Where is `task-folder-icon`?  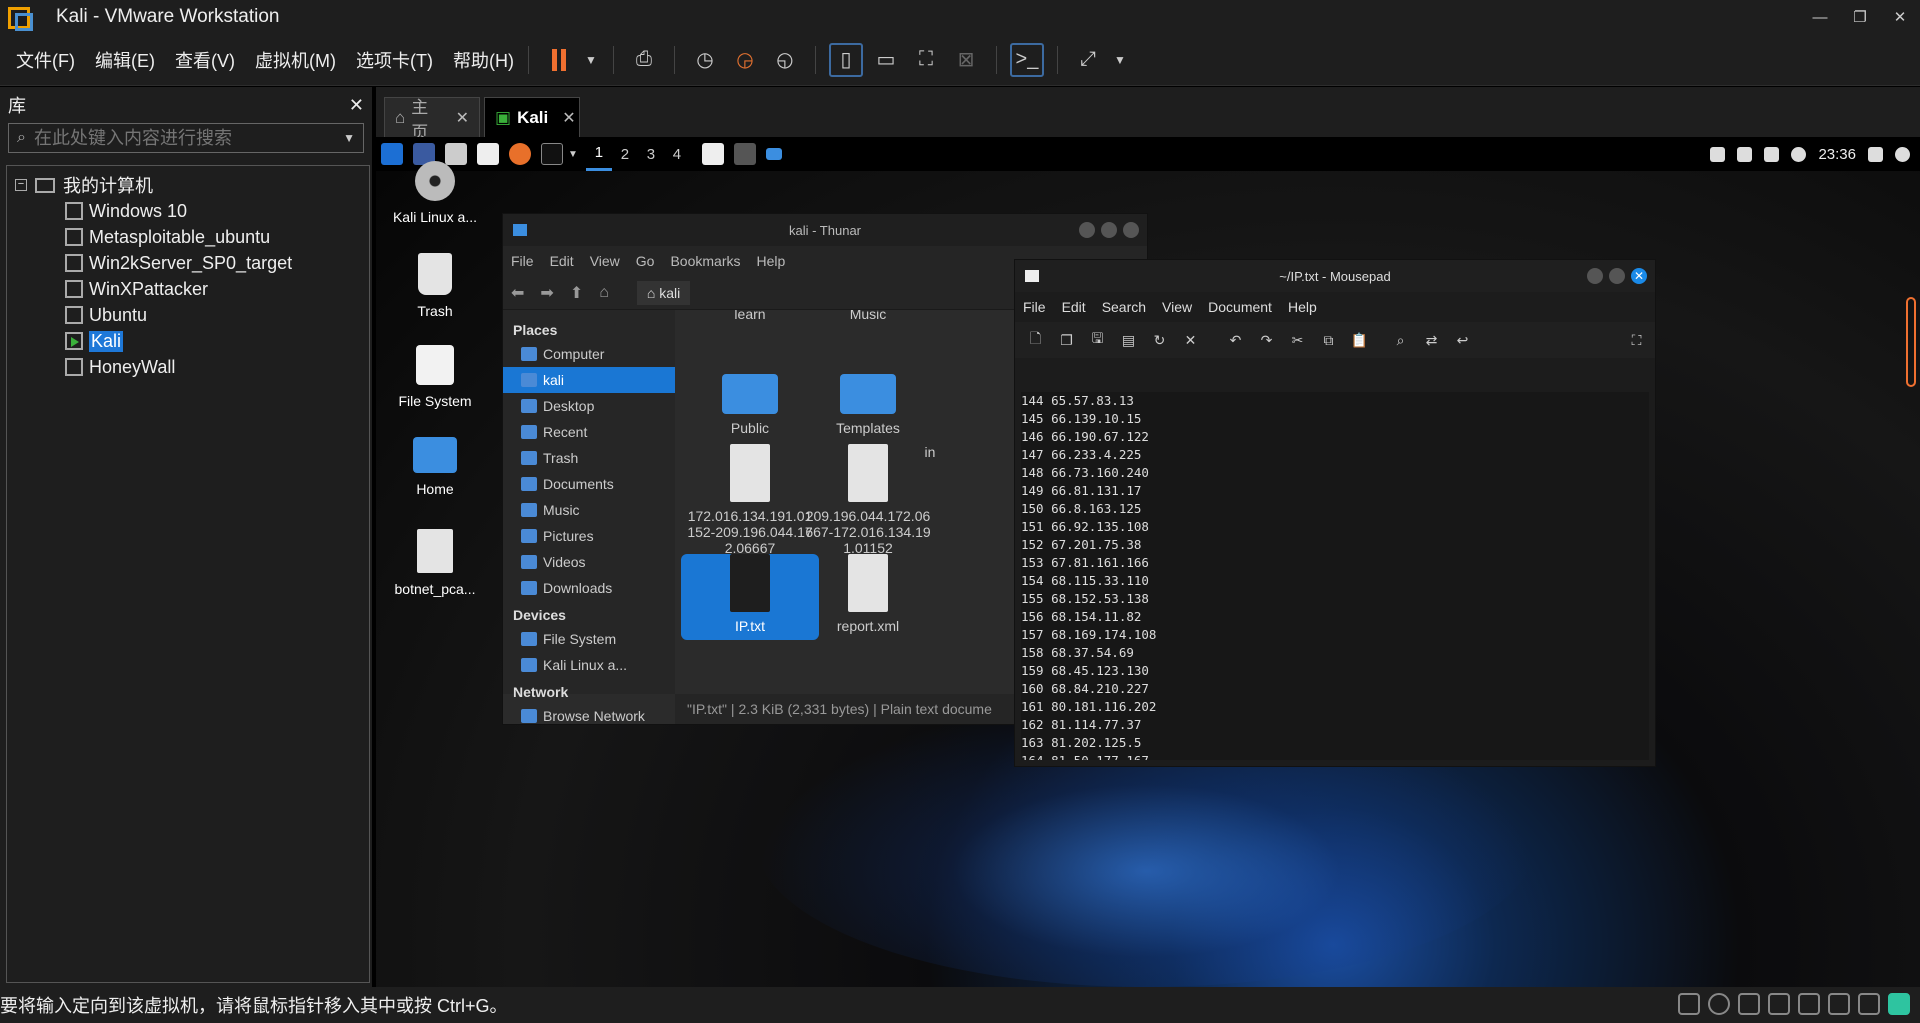 task-folder-icon is located at coordinates (773, 154).